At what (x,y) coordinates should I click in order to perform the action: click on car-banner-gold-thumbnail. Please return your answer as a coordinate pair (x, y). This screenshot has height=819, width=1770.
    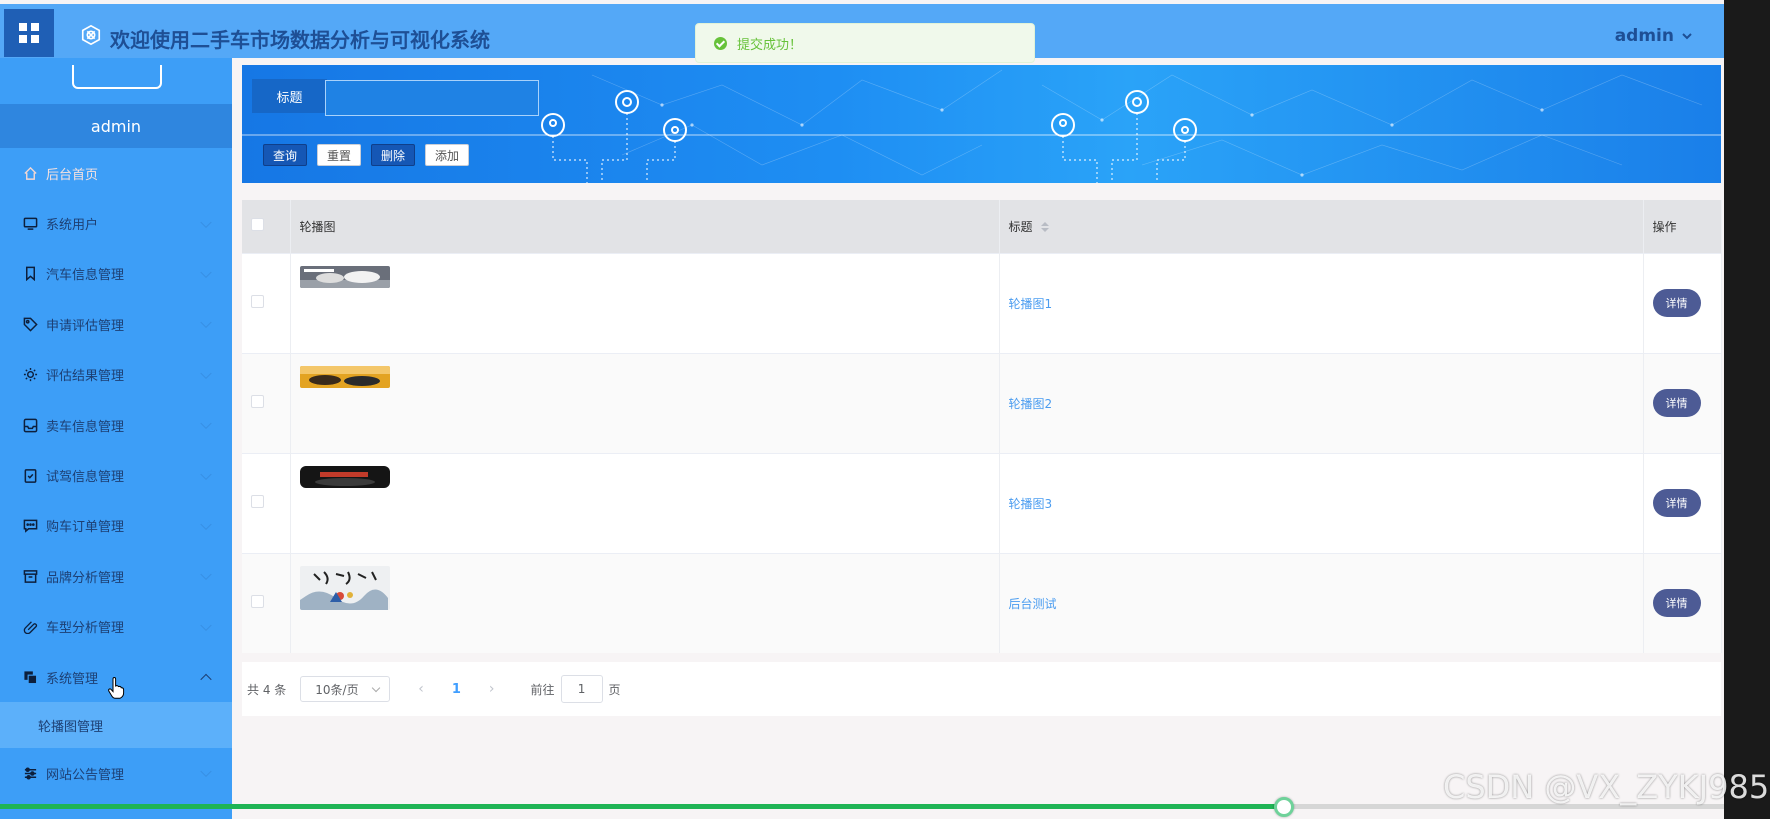
    Looking at the image, I should click on (344, 376).